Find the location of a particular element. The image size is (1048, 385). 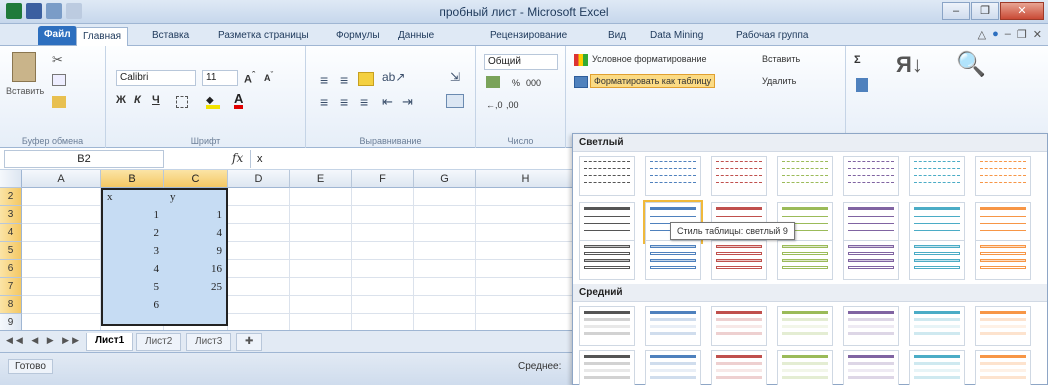

row-header-9: 9 is located at coordinates (11, 322).